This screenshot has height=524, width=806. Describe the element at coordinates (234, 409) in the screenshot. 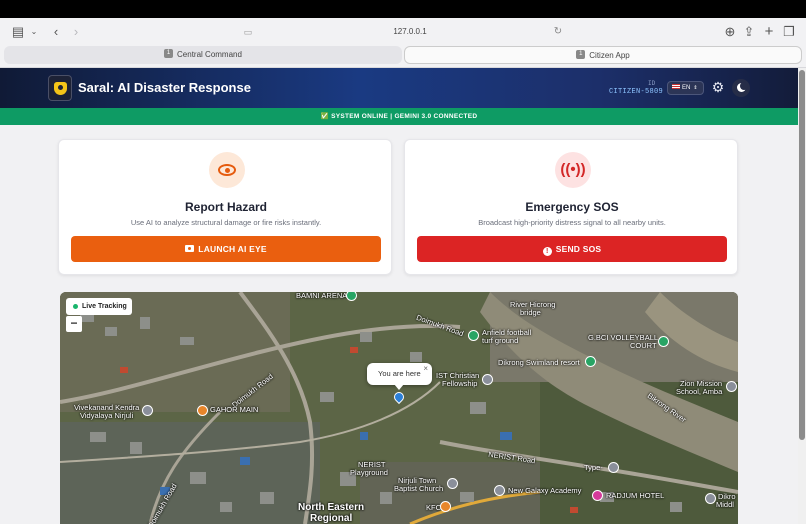

I see `map-label: GAHOR MAIN` at that location.